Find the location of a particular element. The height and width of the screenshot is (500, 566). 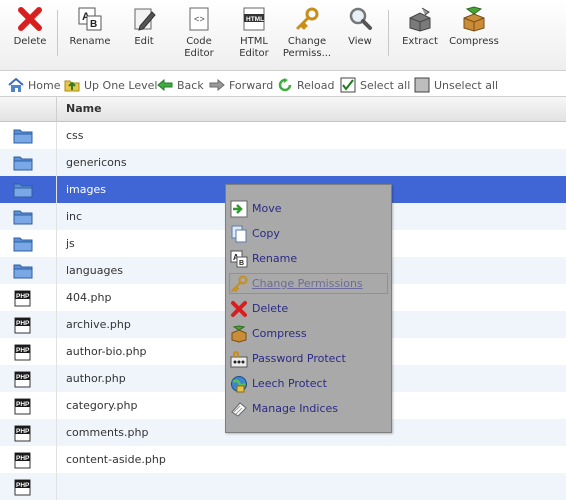

file-name: author-bio.php is located at coordinates (106, 351).